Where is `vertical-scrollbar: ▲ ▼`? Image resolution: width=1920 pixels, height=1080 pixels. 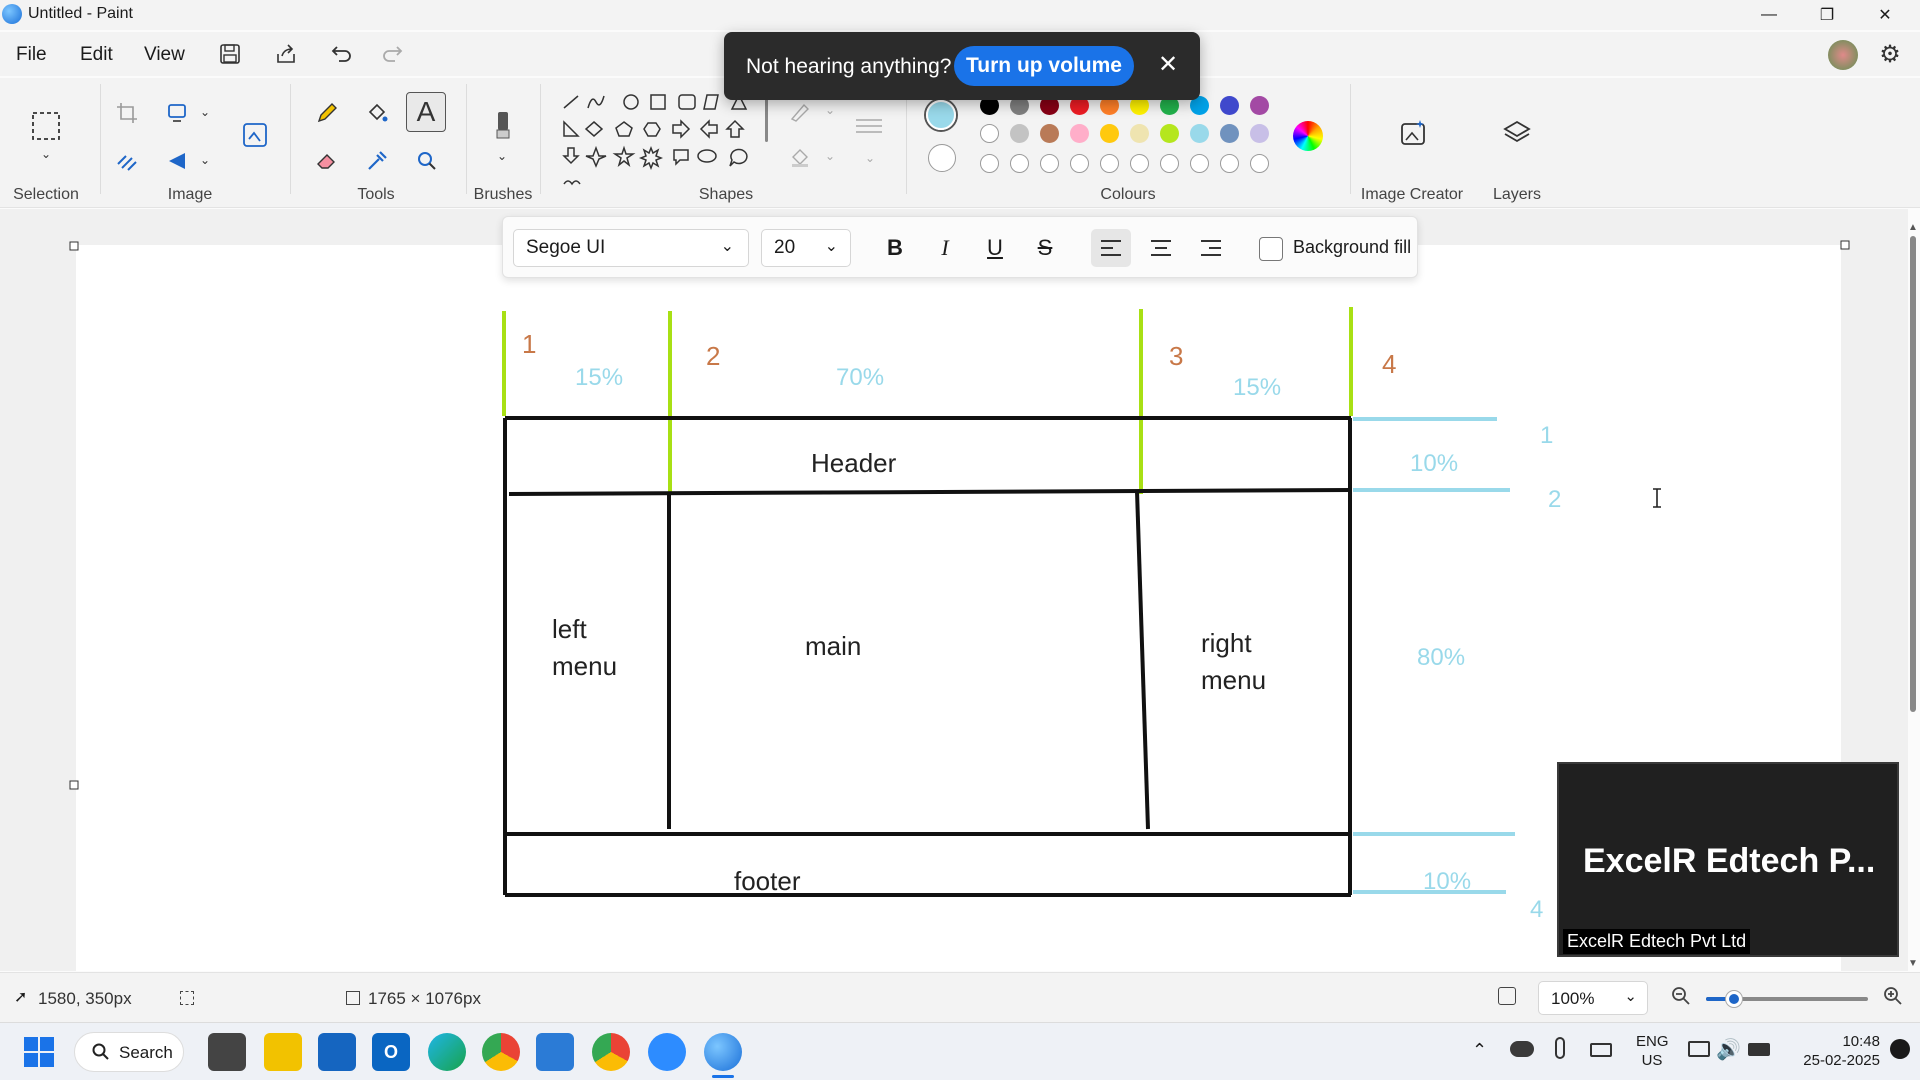 vertical-scrollbar: ▲ ▼ is located at coordinates (1913, 598).